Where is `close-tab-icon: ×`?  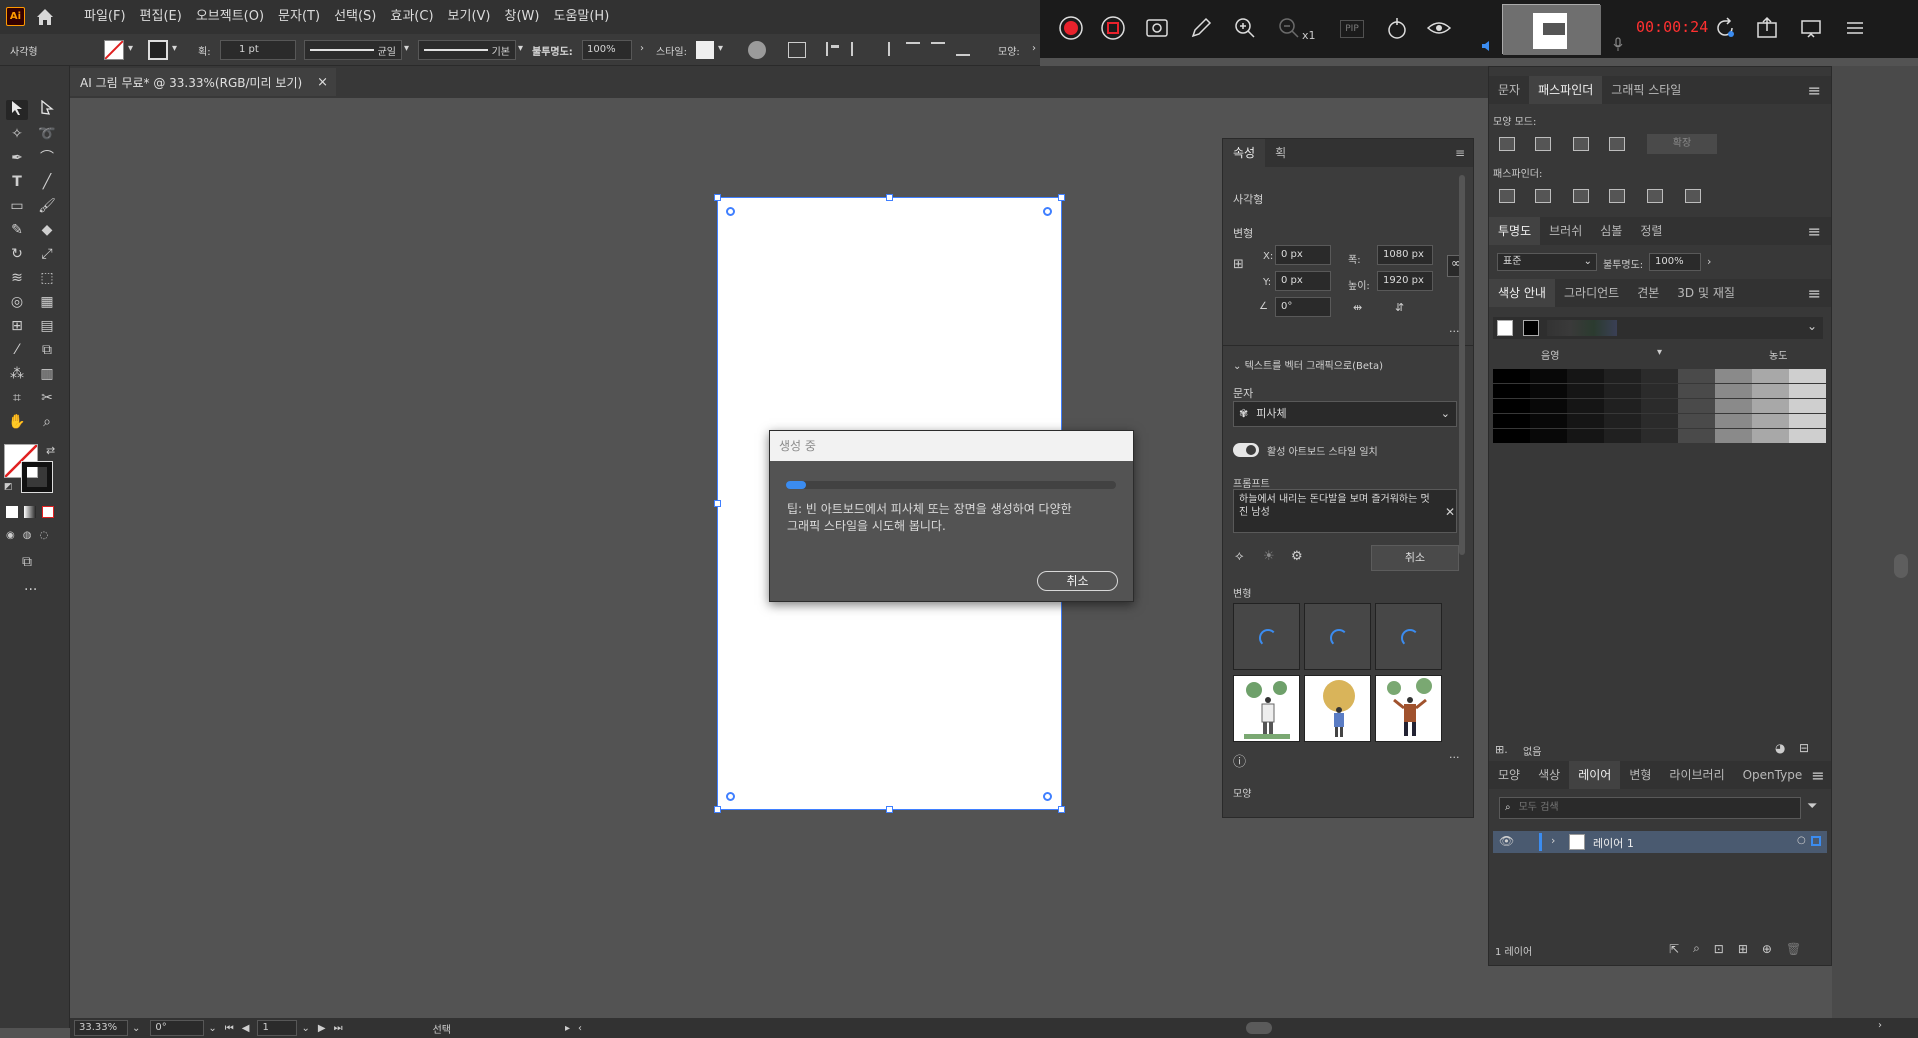
close-tab-icon: × is located at coordinates (322, 82).